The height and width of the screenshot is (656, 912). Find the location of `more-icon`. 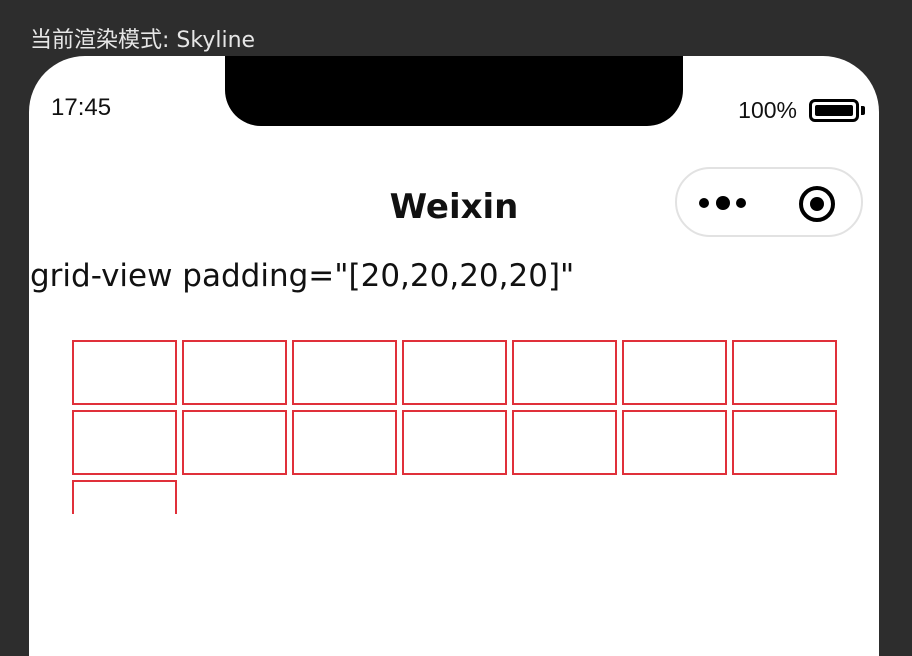

more-icon is located at coordinates (725, 203).